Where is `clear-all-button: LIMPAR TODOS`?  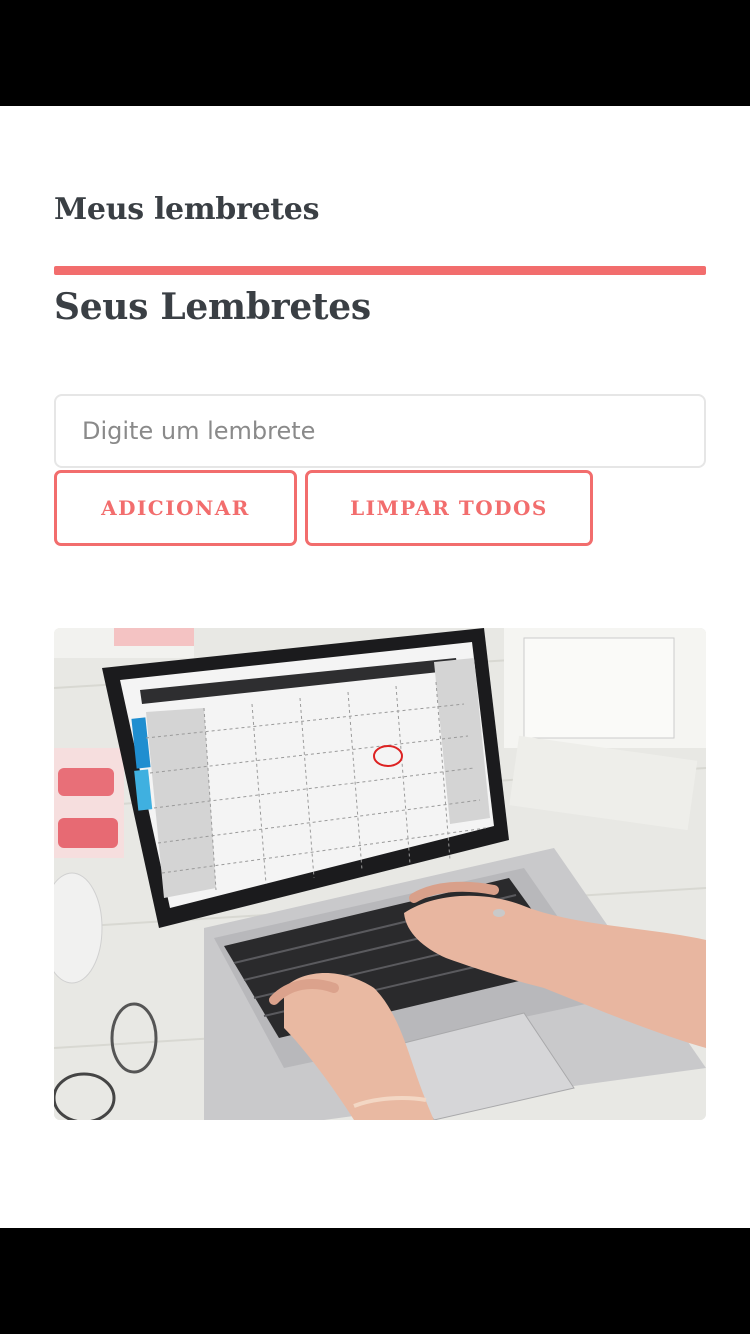
clear-all-button: LIMPAR TODOS is located at coordinates (449, 508).